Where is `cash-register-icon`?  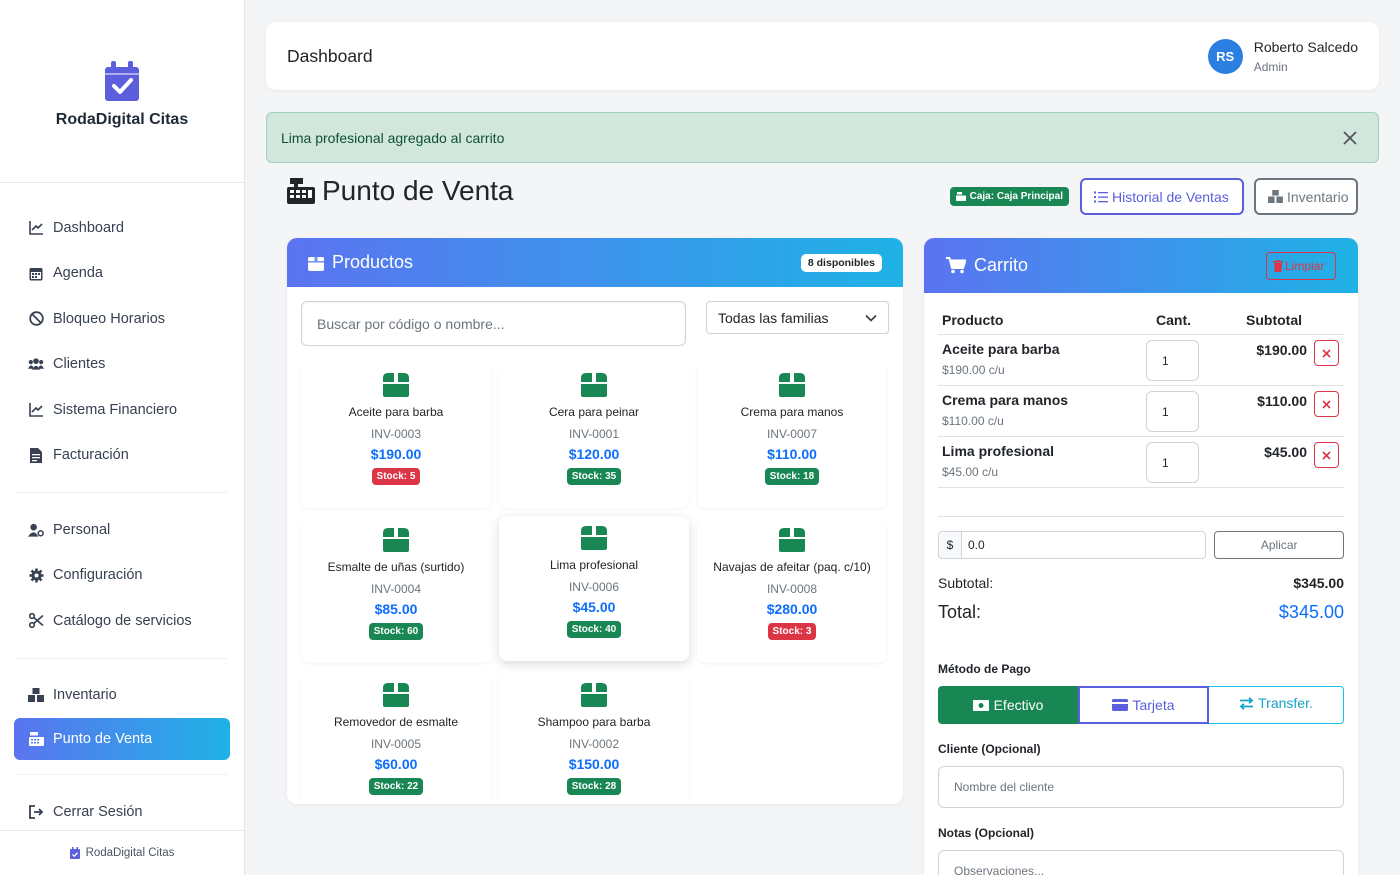 cash-register-icon is located at coordinates (960, 196).